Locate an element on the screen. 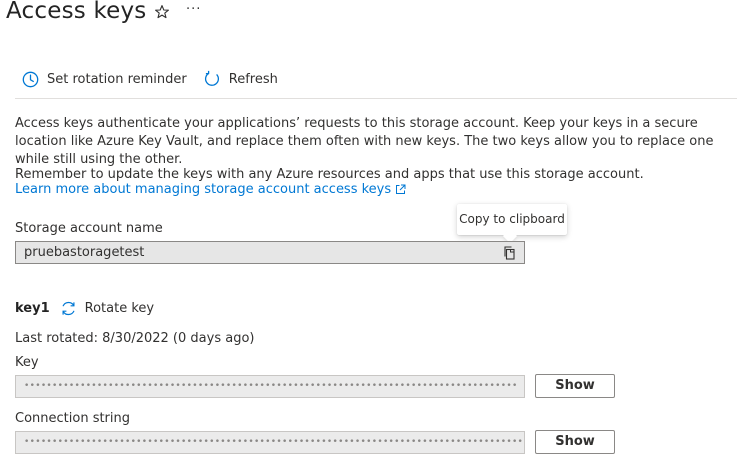 This screenshot has width=737, height=472. show-key-button: Show is located at coordinates (575, 386).